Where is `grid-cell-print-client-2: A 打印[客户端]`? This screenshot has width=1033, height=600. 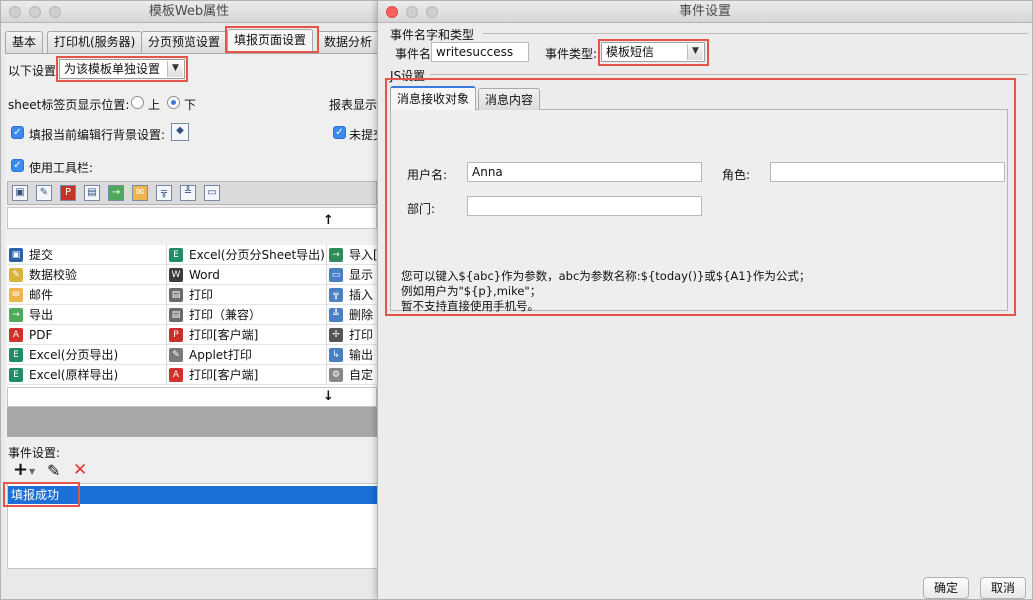 grid-cell-print-client-2: A 打印[客户端] is located at coordinates (247, 375).